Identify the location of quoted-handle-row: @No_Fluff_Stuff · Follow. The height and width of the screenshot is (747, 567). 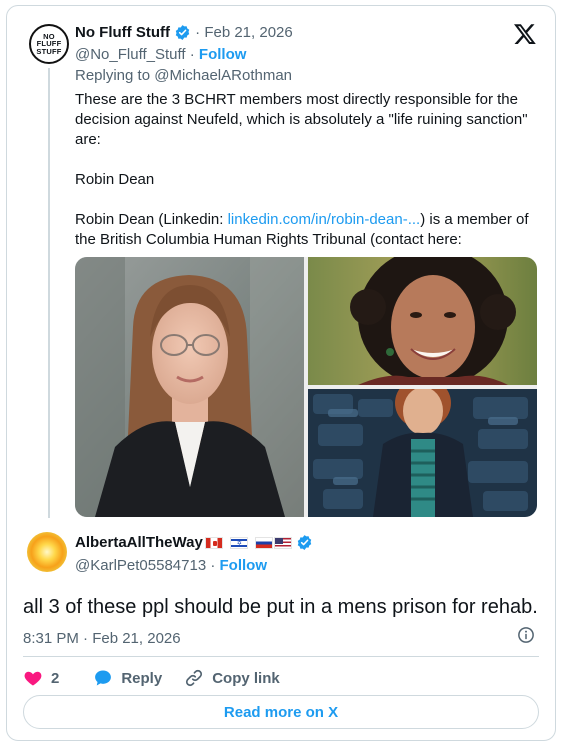
(160, 54).